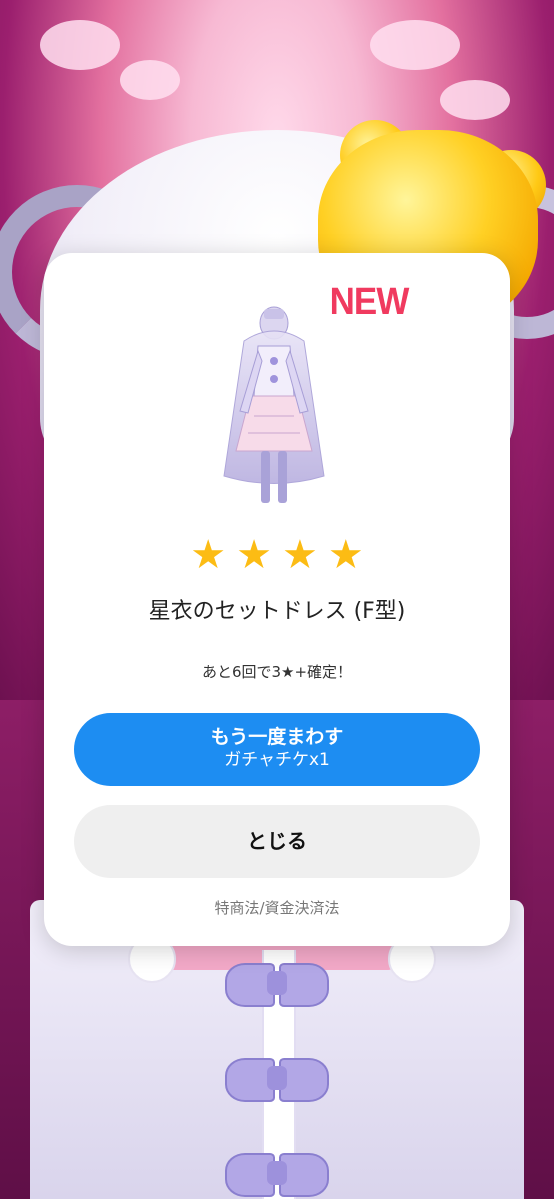  I want to click on spin-again-cost: ガチャチケx1, so click(277, 760).